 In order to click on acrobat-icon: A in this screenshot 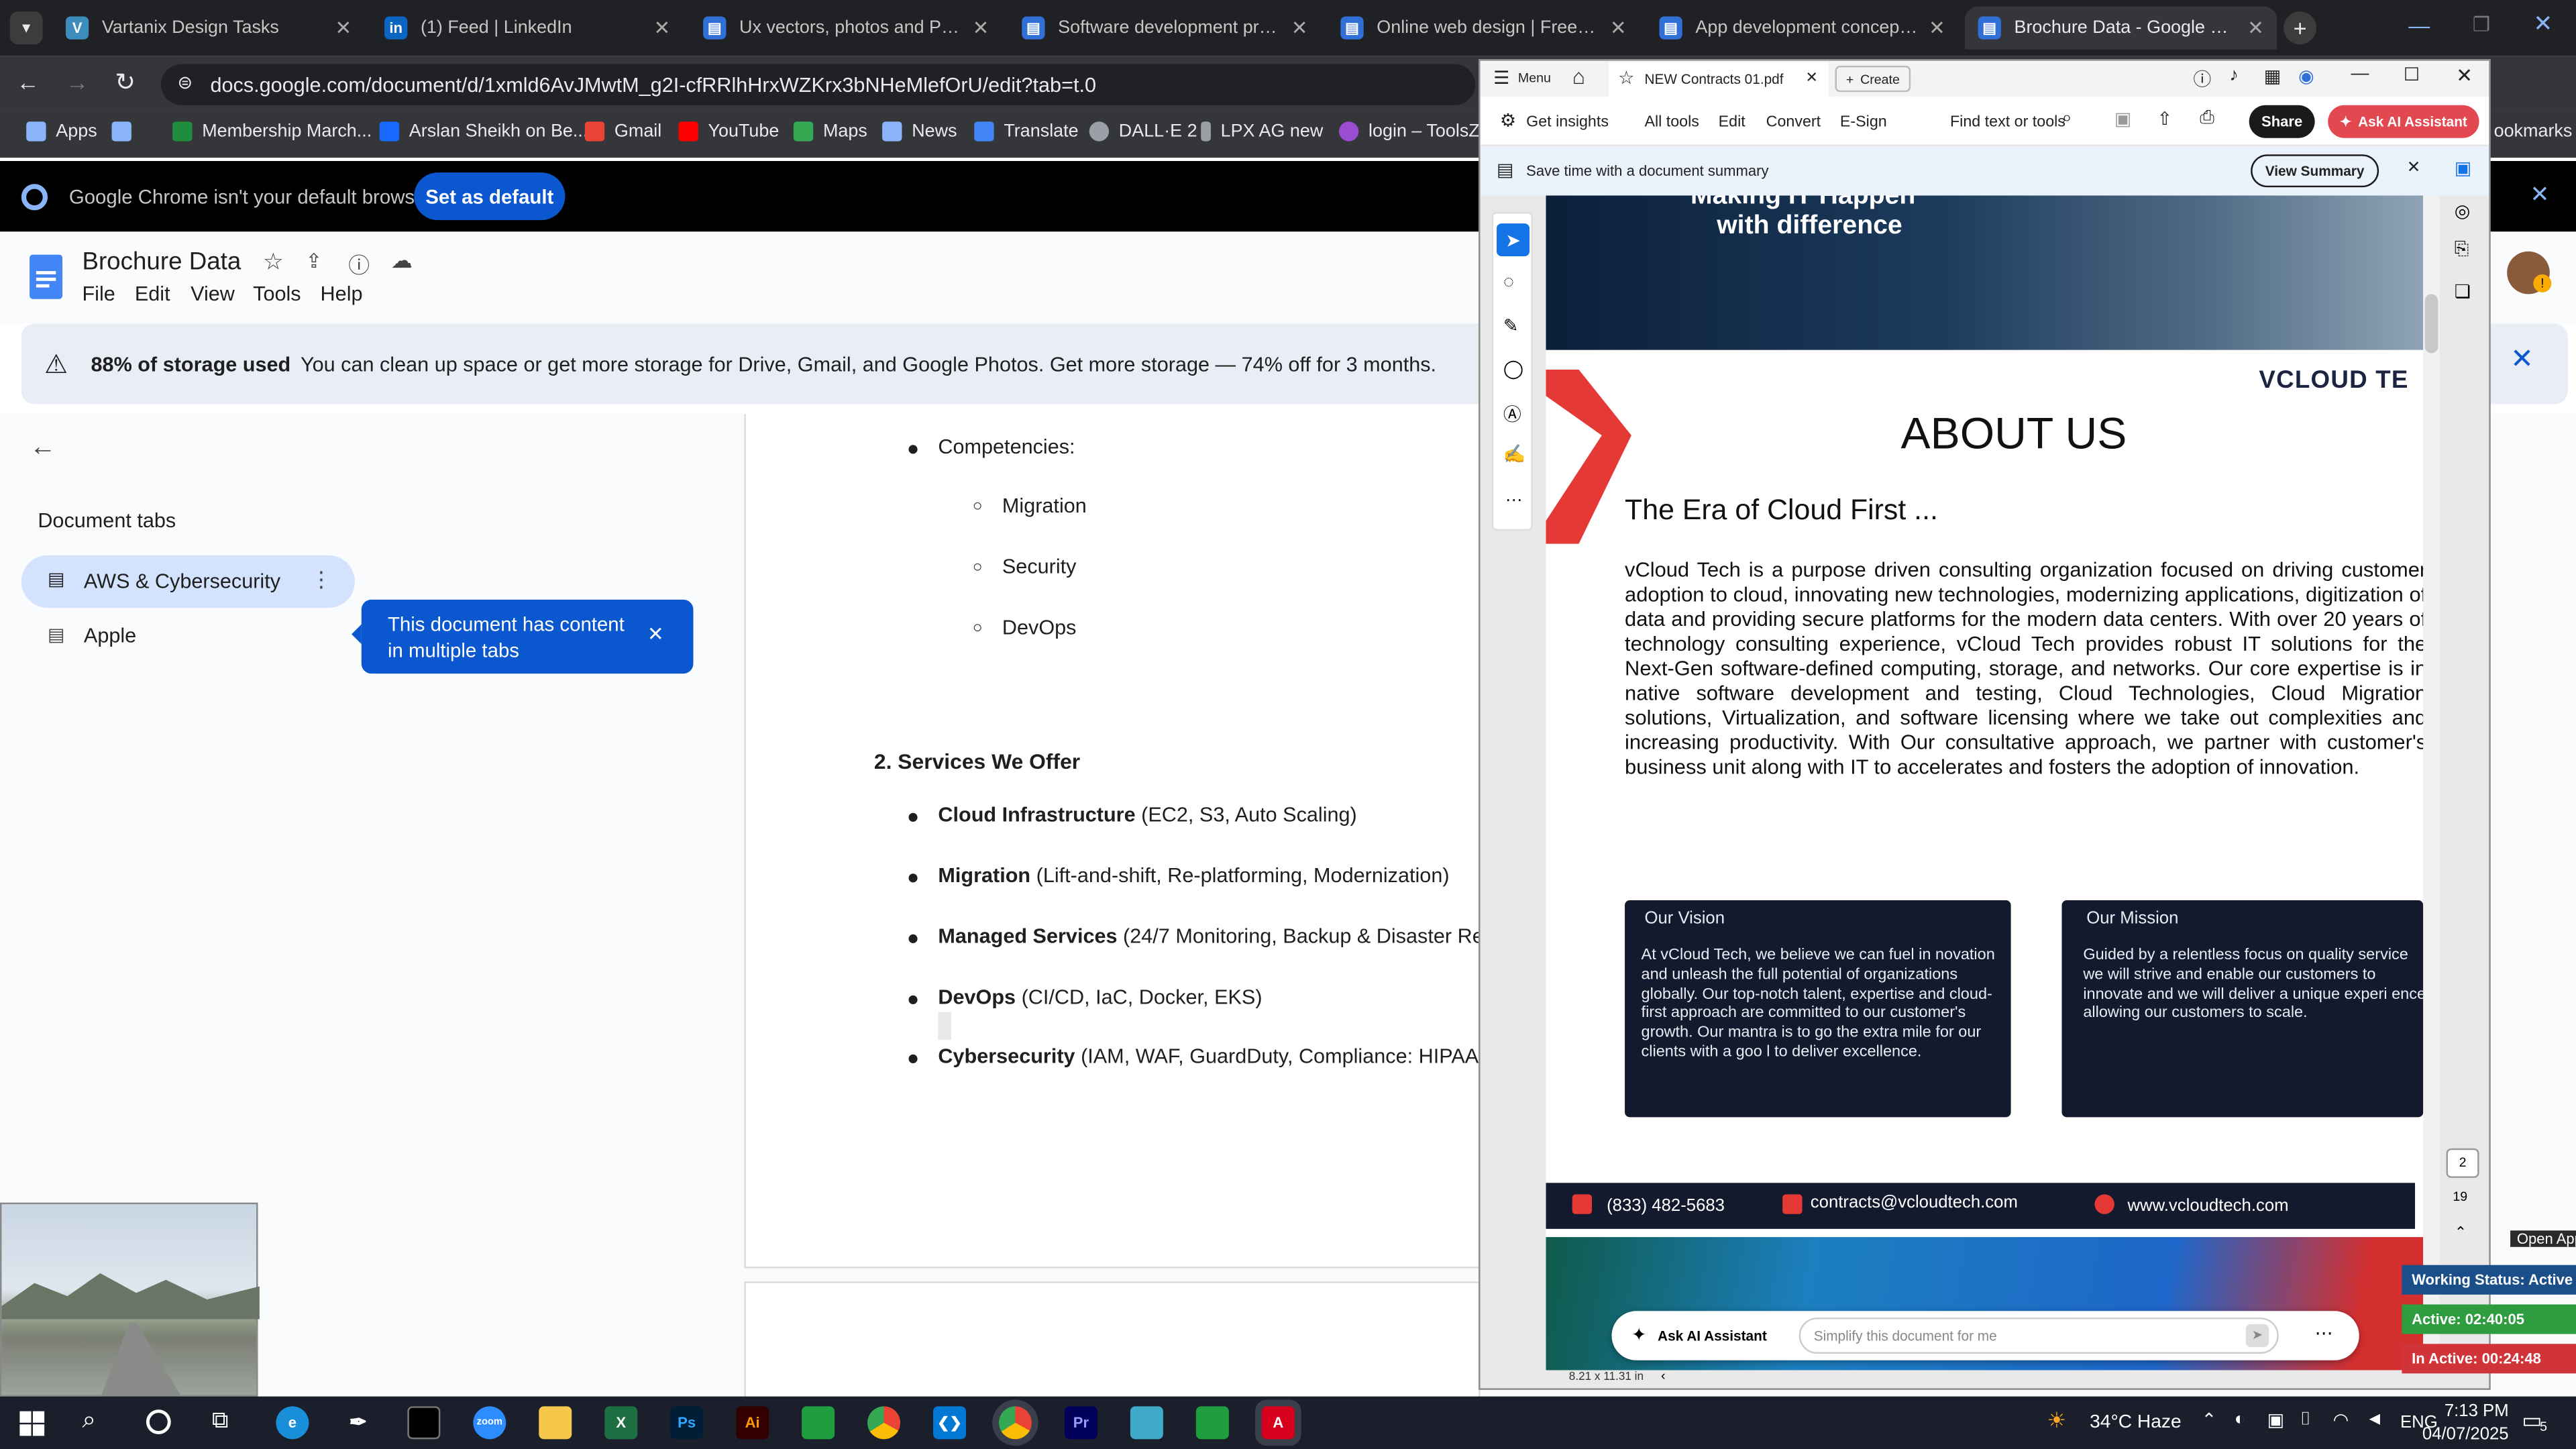, I will do `click(1278, 1423)`.